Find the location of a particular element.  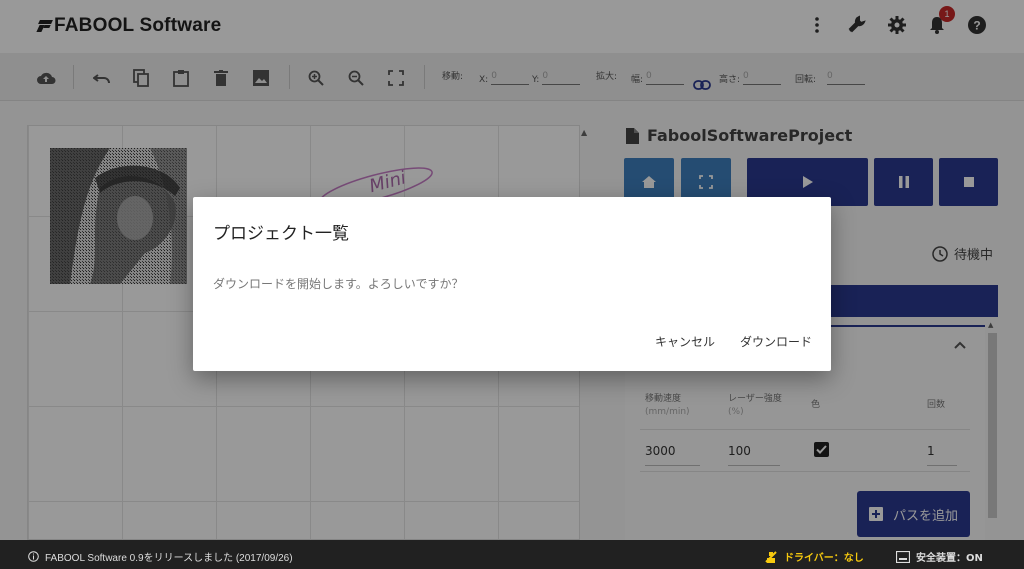

download-button: ダウンロード is located at coordinates (776, 341).